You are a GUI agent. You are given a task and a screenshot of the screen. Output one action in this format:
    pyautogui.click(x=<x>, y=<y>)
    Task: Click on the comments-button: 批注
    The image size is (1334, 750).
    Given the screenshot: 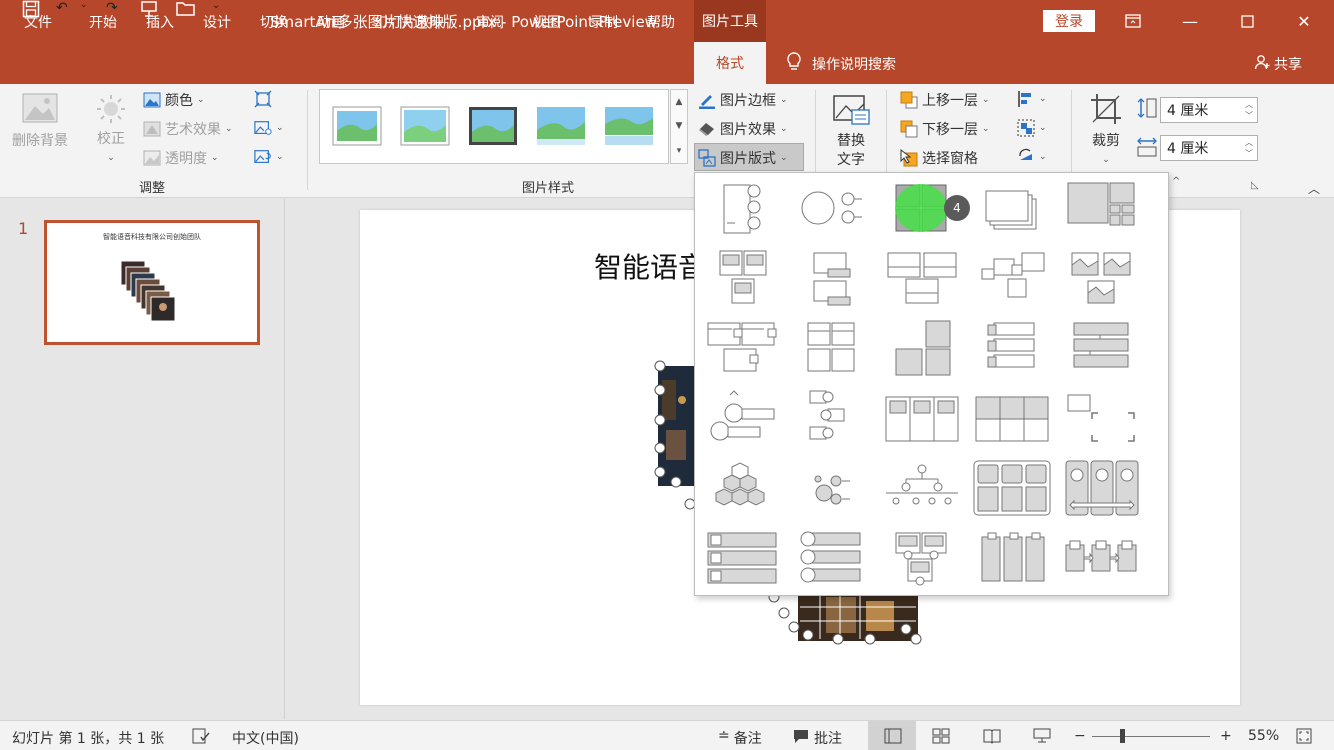 What is the action you would take?
    pyautogui.click(x=817, y=738)
    